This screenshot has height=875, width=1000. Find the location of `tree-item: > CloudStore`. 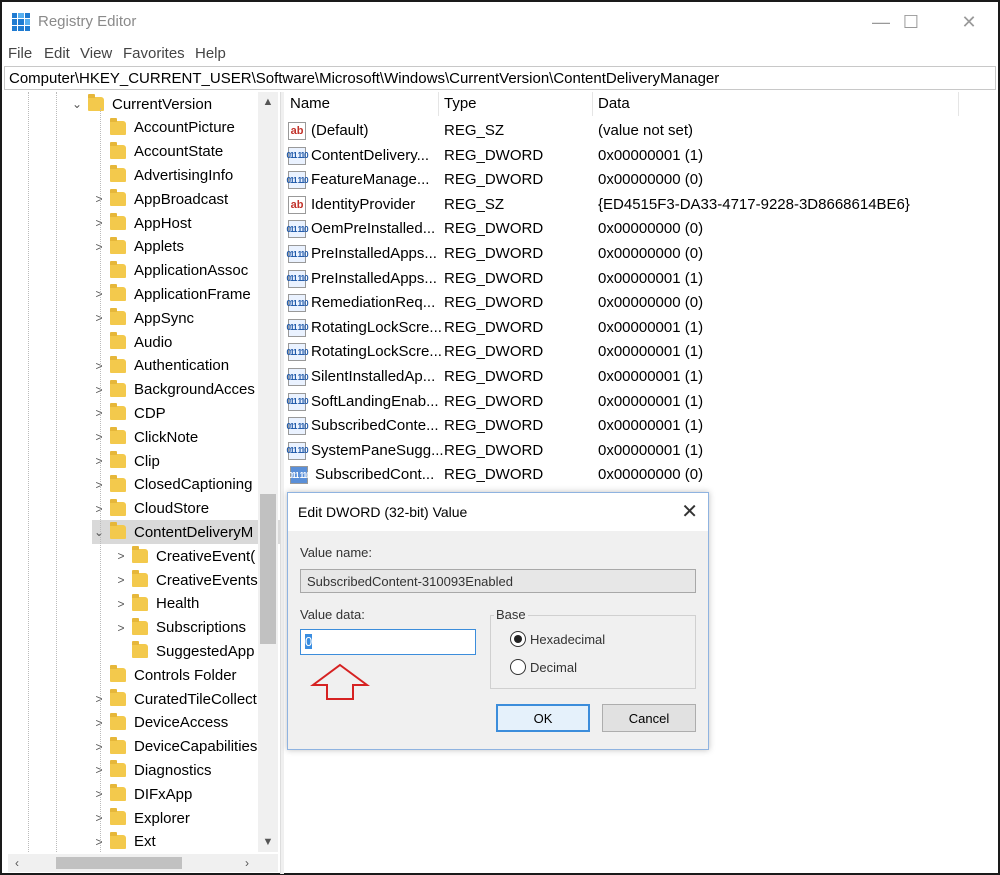

tree-item: > CloudStore is located at coordinates (186, 509).